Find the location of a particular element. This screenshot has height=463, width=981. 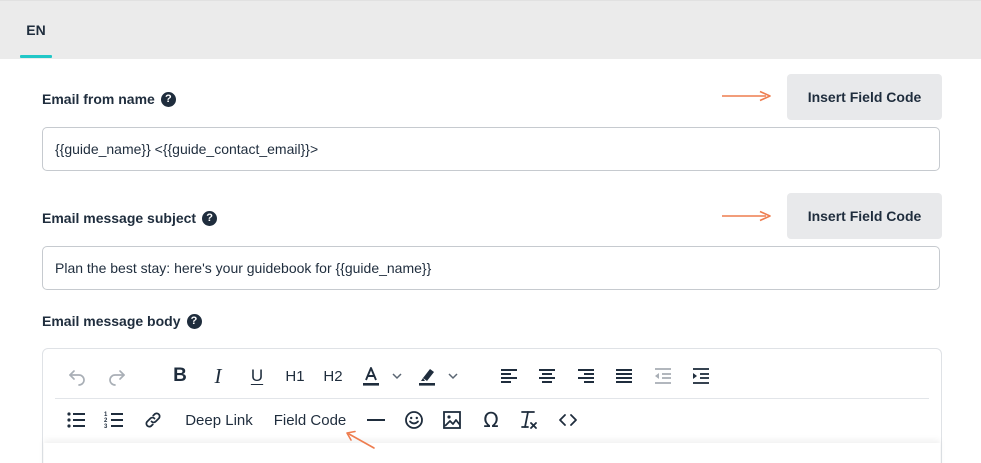

undo-icon is located at coordinates (77, 376).